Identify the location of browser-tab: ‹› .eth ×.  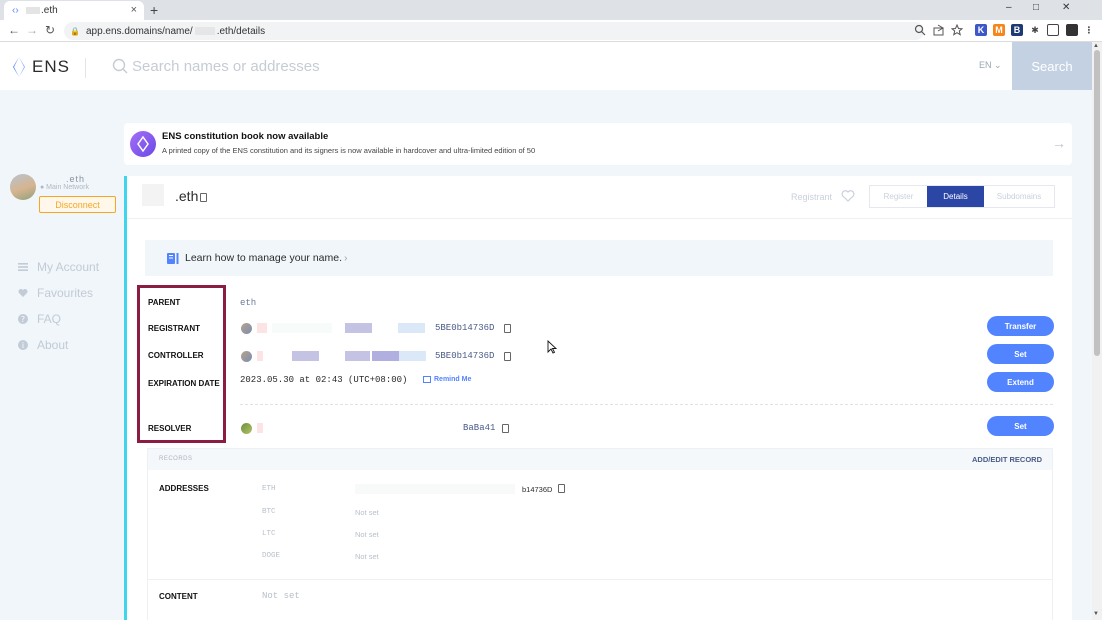
(74, 10).